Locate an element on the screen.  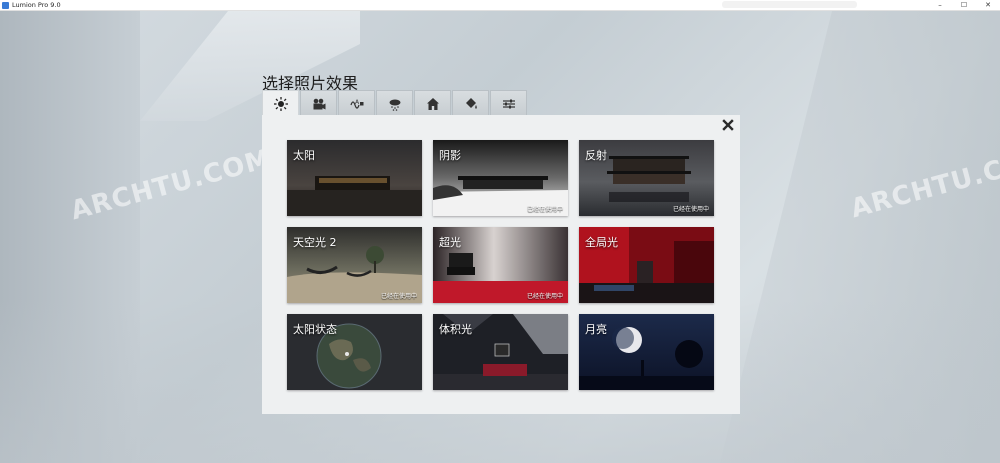
window-titlebar: Lumion Pro 9.0 – ☐ ✕ is located at coordinates (500, 5).